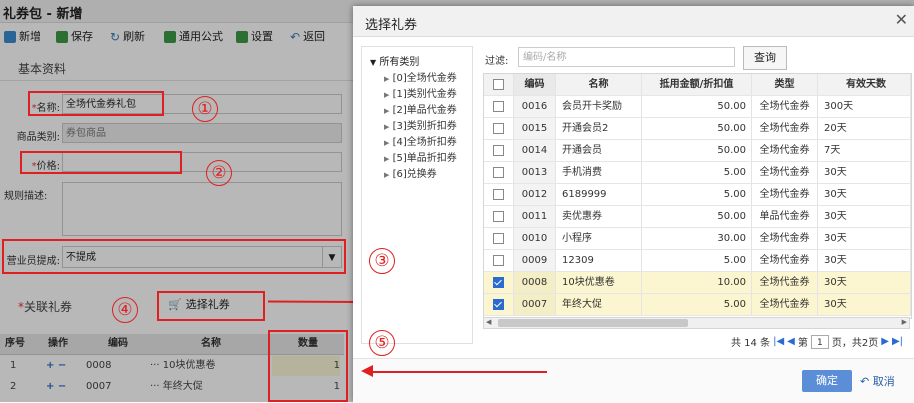 This screenshot has height=403, width=914. I want to click on cell-value: 5.00, so click(697, 194).